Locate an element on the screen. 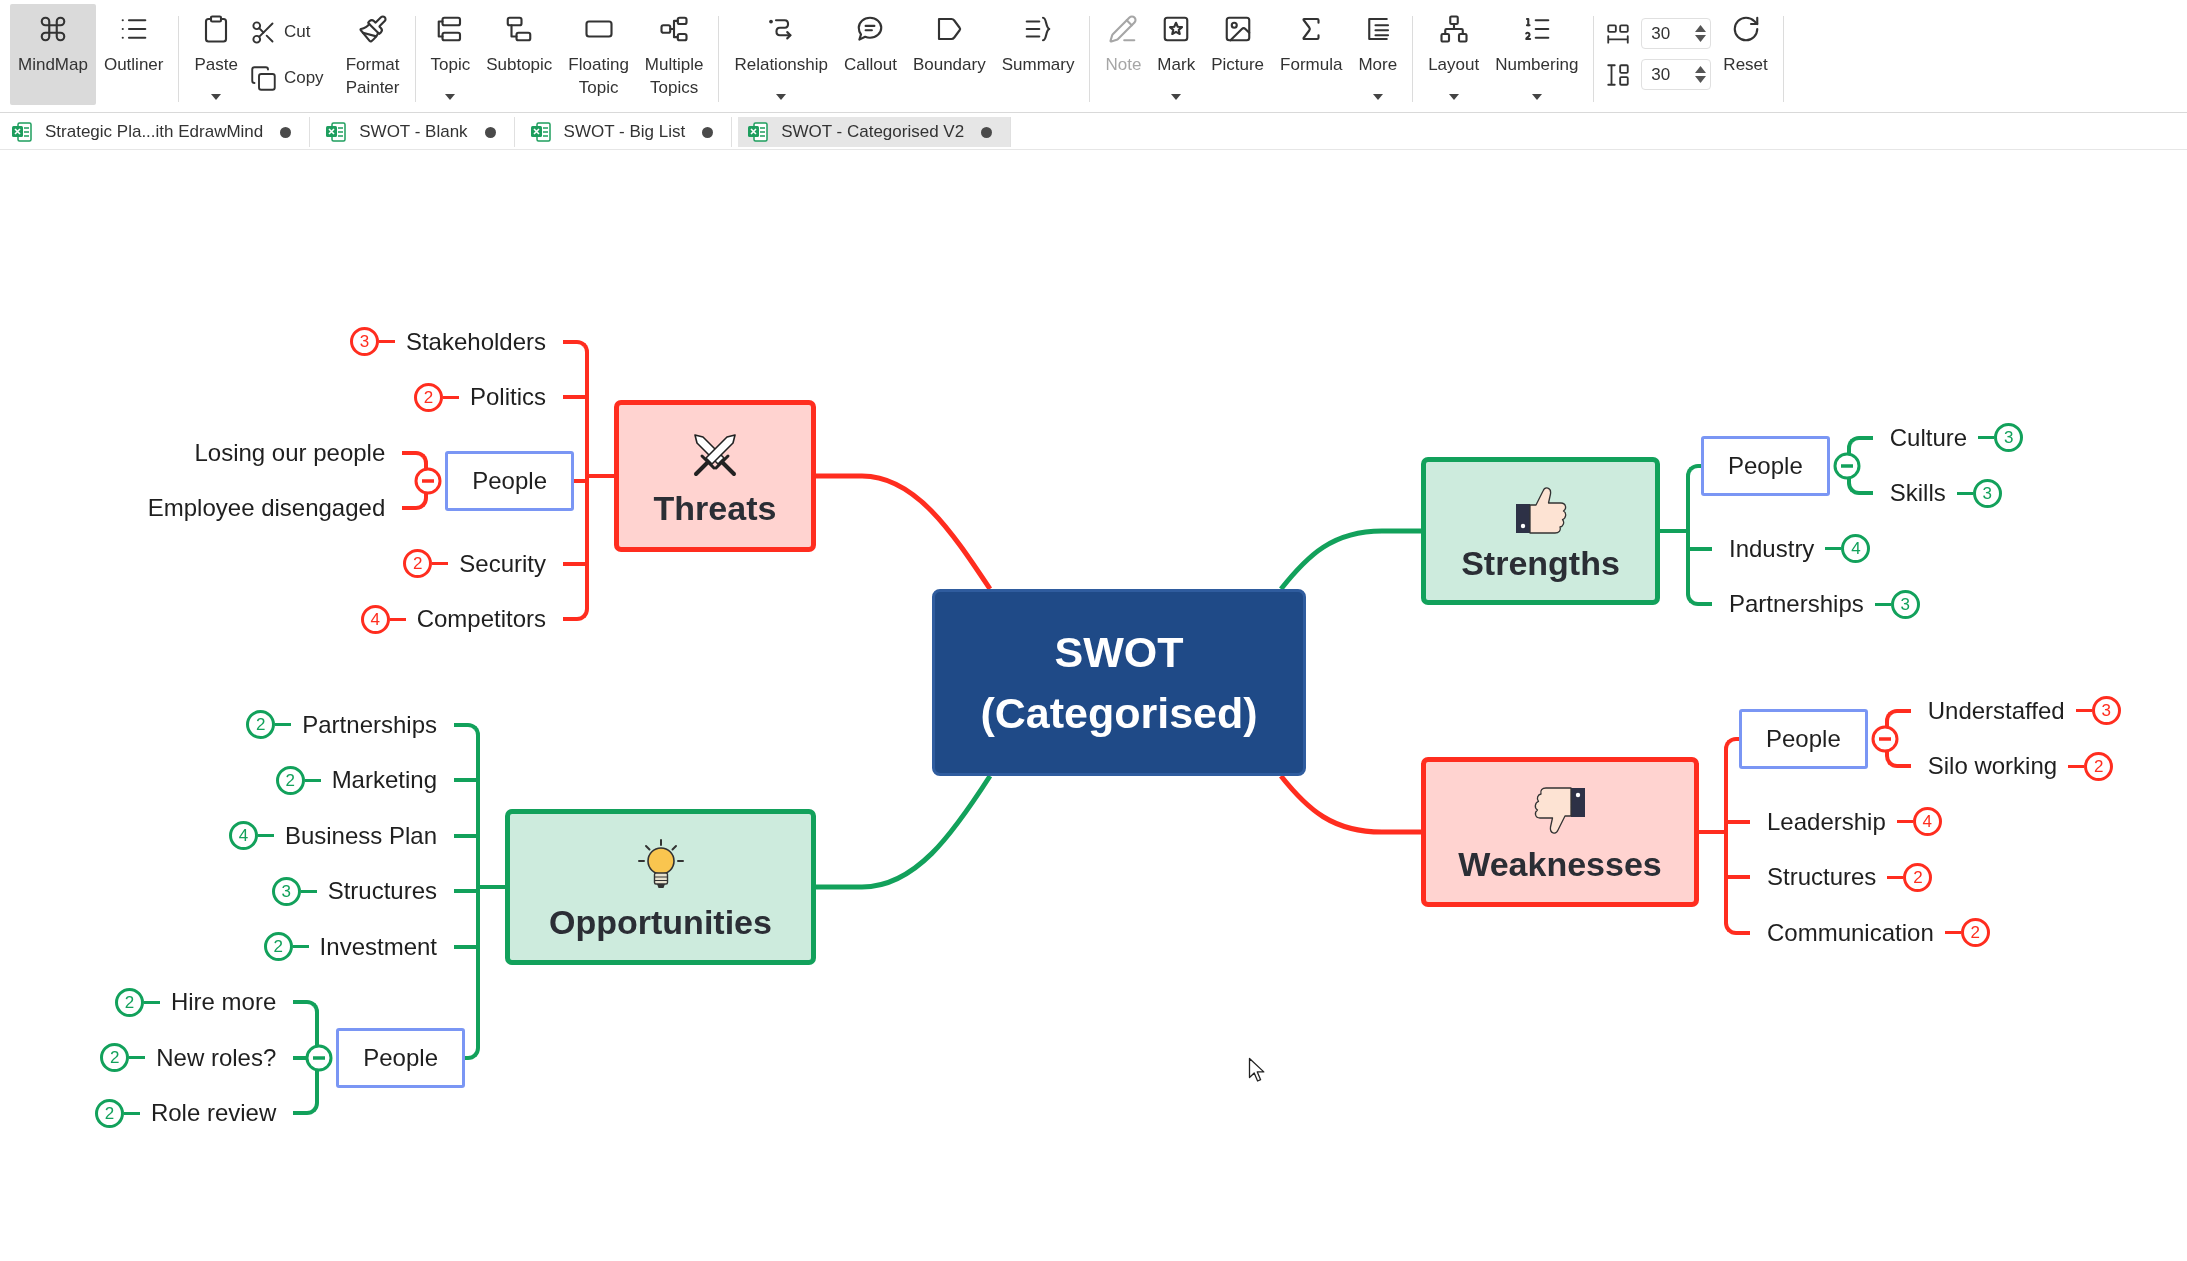 This screenshot has width=2187, height=1261. subtopic: Industry is located at coordinates (1769, 548).